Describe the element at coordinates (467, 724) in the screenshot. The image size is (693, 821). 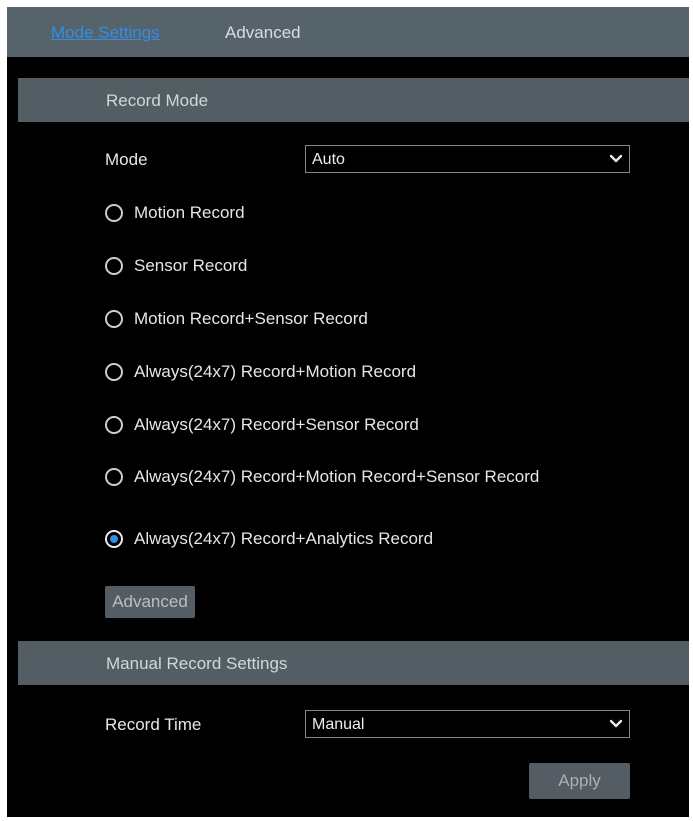
I see `record-time-select: Manual` at that location.